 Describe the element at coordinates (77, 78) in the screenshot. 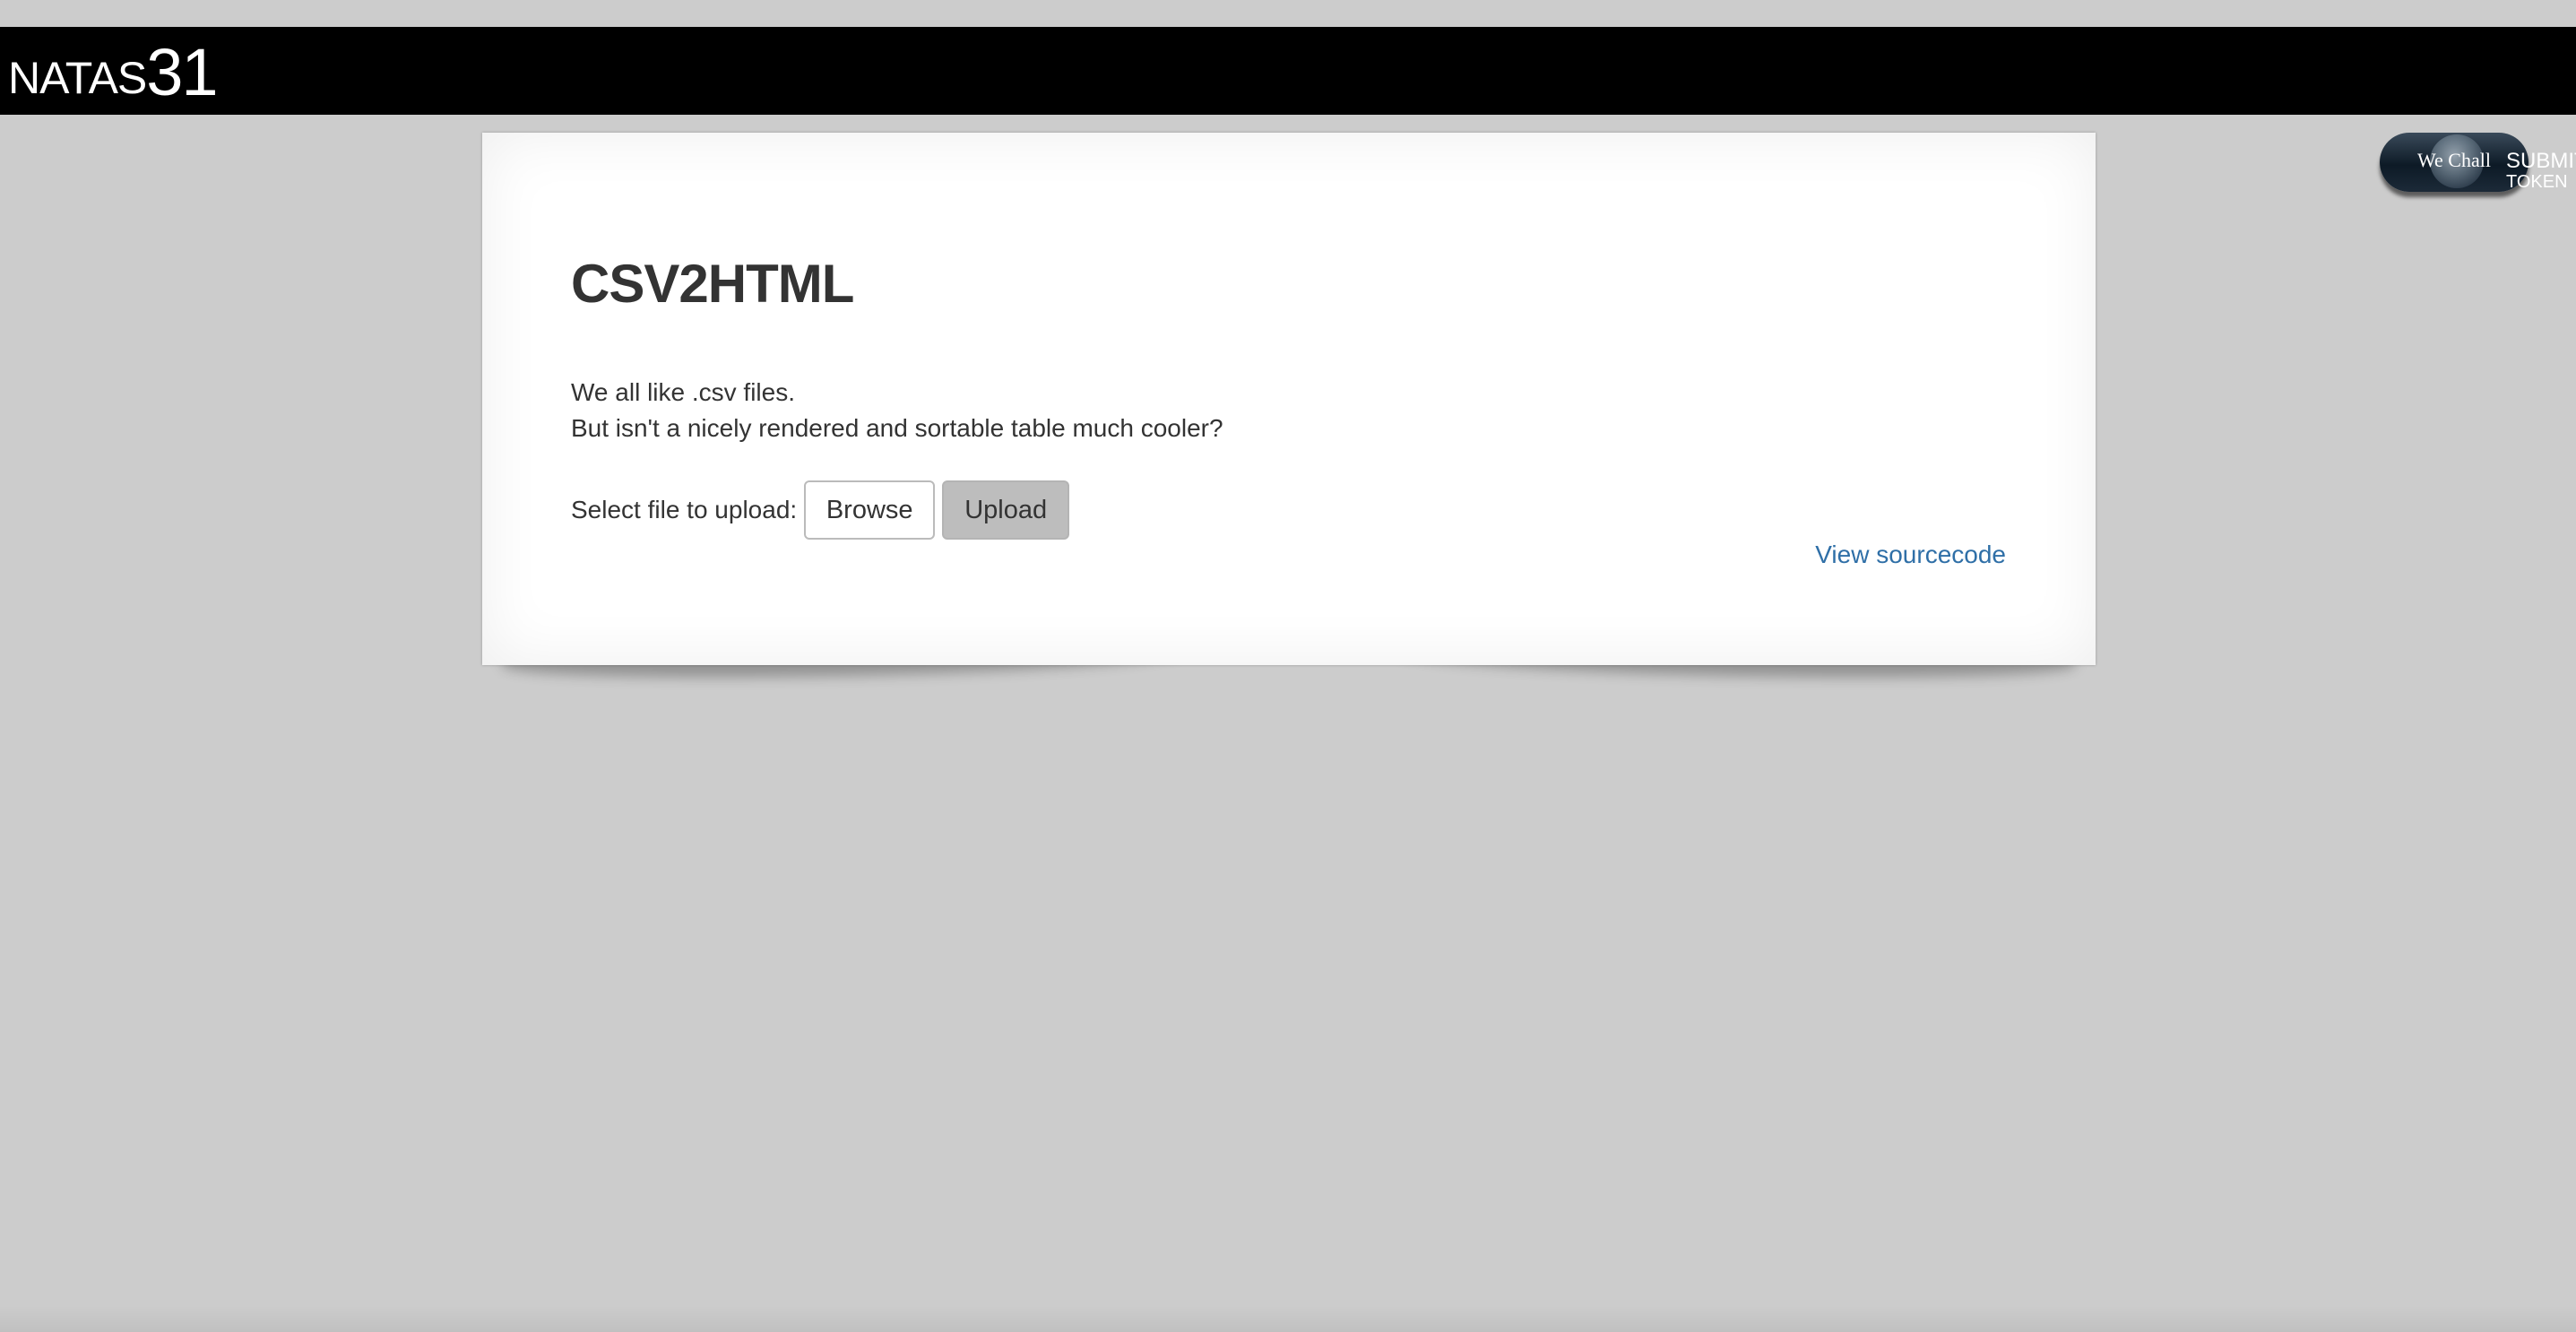

I see `logo-name: NATAS` at that location.